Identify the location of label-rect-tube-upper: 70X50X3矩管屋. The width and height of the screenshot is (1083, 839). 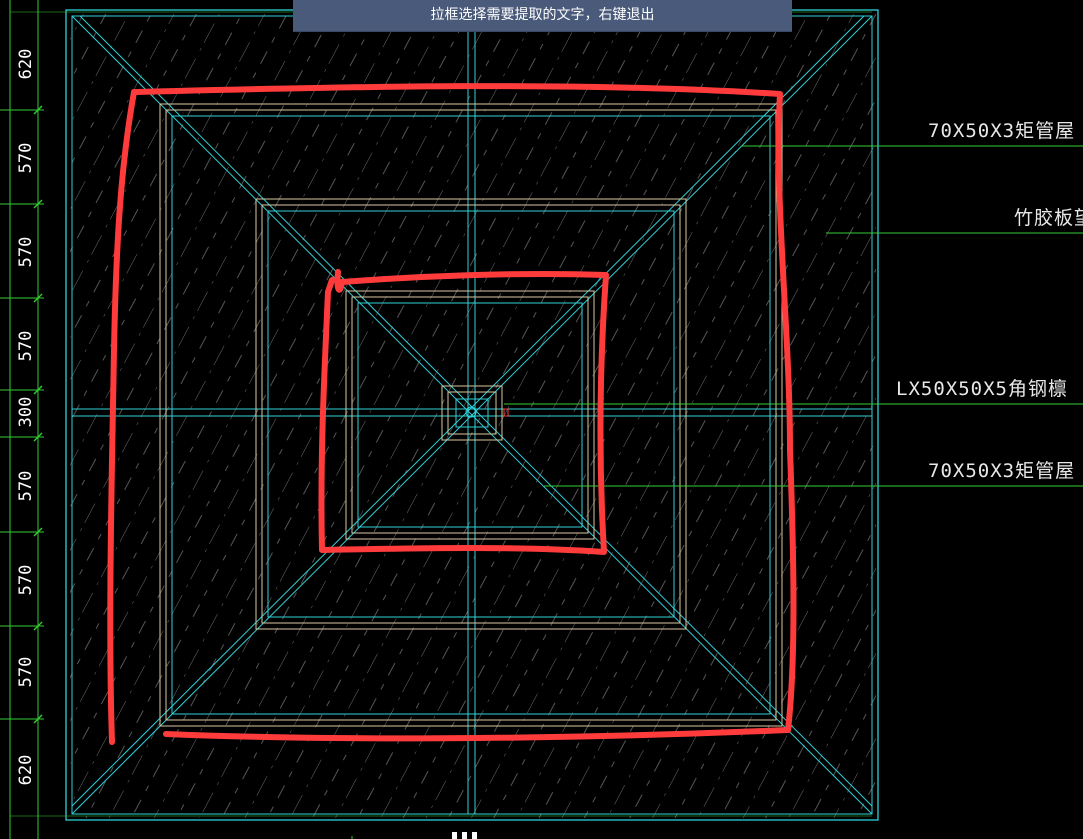
(1001, 131).